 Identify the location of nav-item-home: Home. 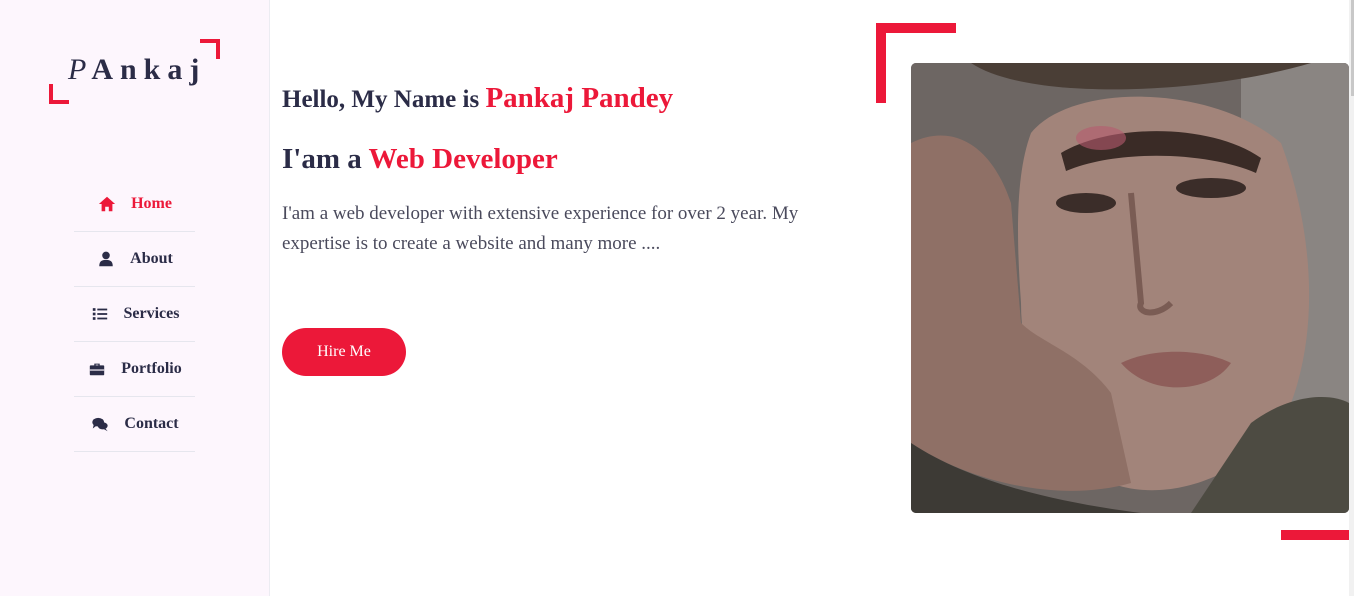
(134, 204).